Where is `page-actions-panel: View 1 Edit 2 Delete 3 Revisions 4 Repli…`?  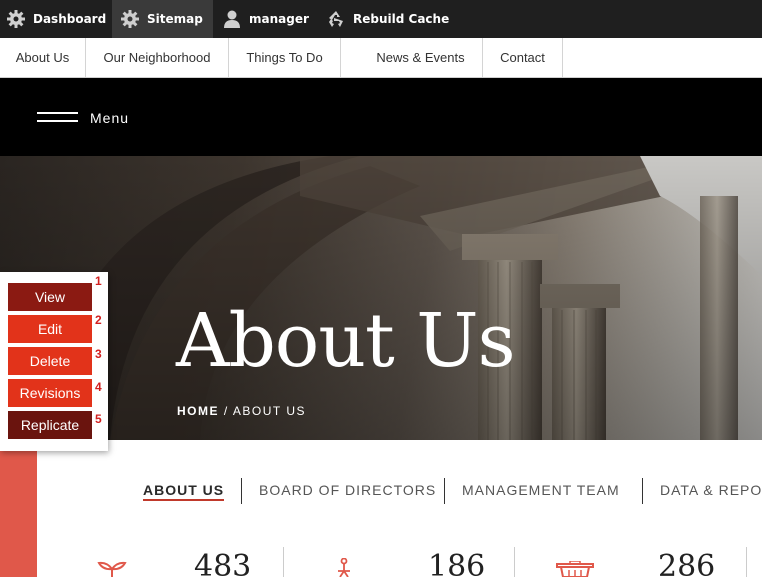 page-actions-panel: View 1 Edit 2 Delete 3 Revisions 4 Repli… is located at coordinates (54, 361).